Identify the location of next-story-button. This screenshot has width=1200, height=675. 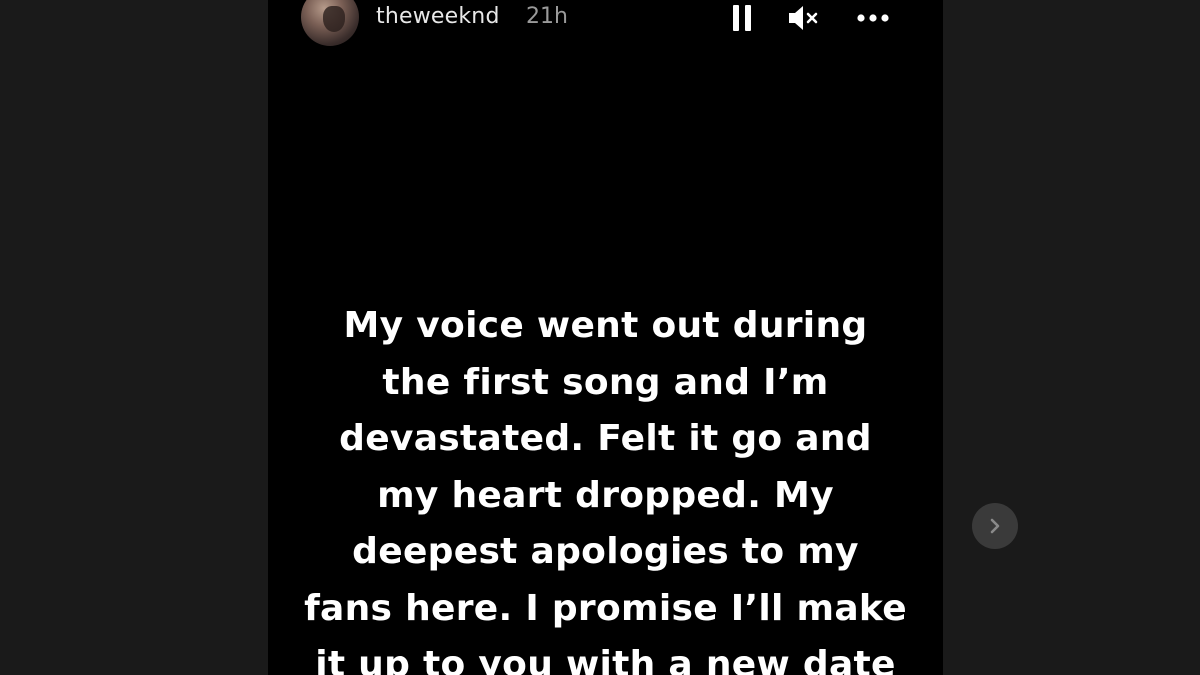
(995, 526).